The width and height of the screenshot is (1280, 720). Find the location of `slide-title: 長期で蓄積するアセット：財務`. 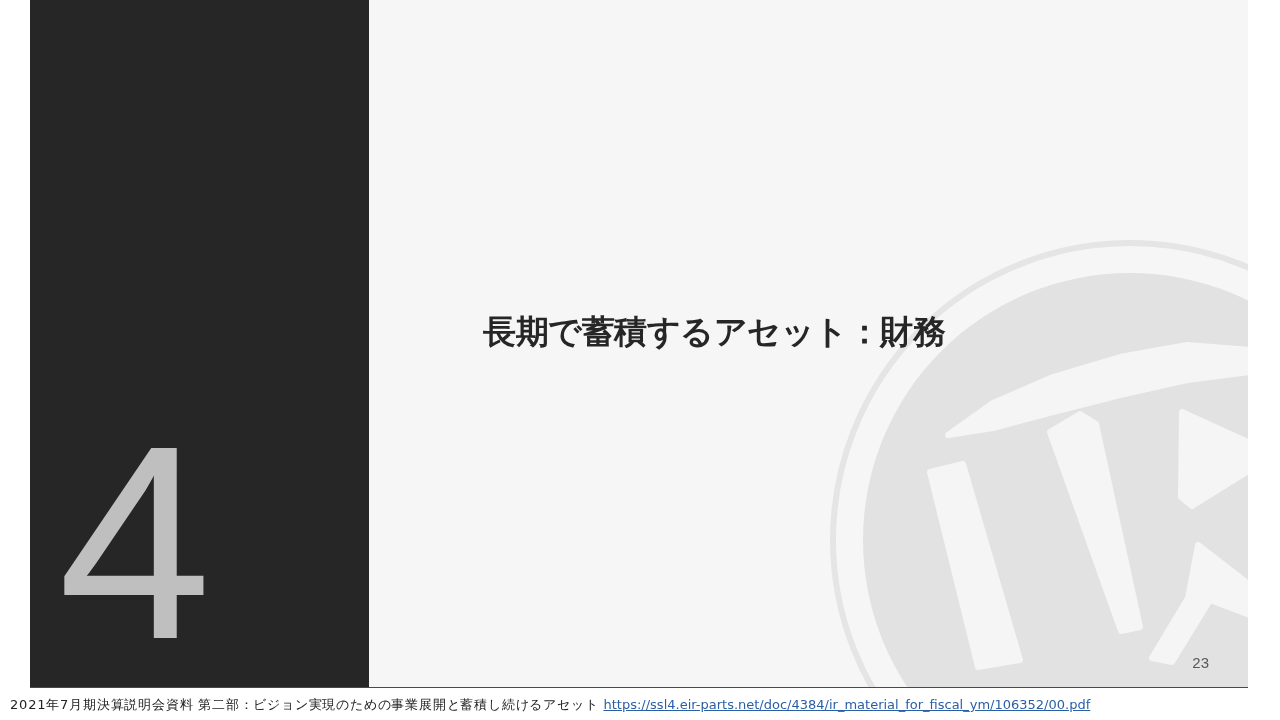

slide-title: 長期で蓄積するアセット：財務 is located at coordinates (714, 332).